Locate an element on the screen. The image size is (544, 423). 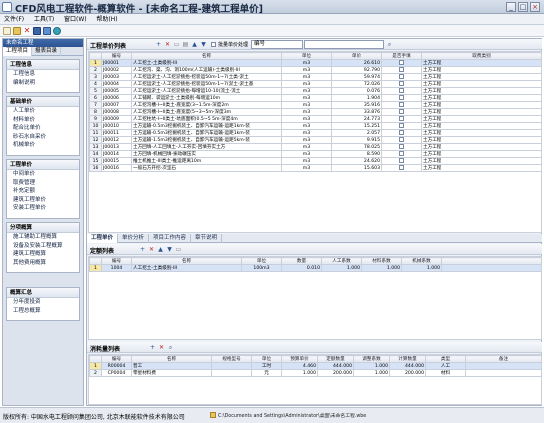
menu-help: 帮助(H) is located at coordinates (106, 19).